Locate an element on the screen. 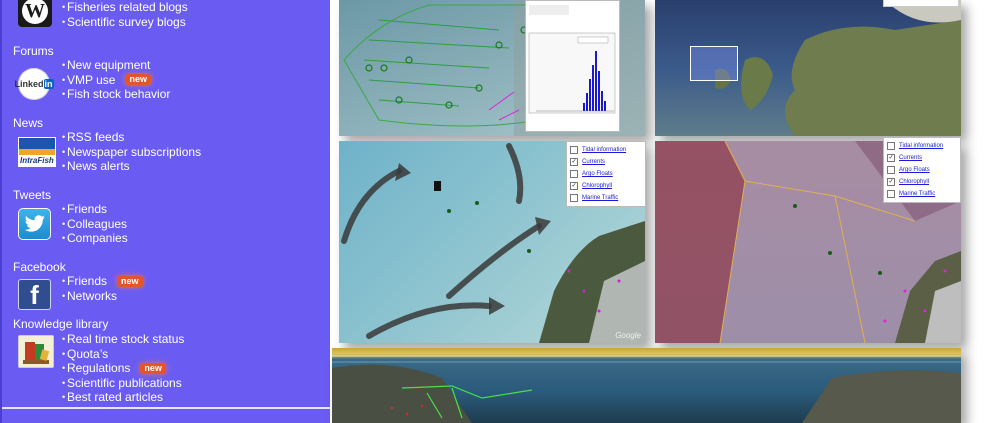 The width and height of the screenshot is (1003, 423). sidebar-item-scientific-publications: • Scientific publications is located at coordinates (123, 383).